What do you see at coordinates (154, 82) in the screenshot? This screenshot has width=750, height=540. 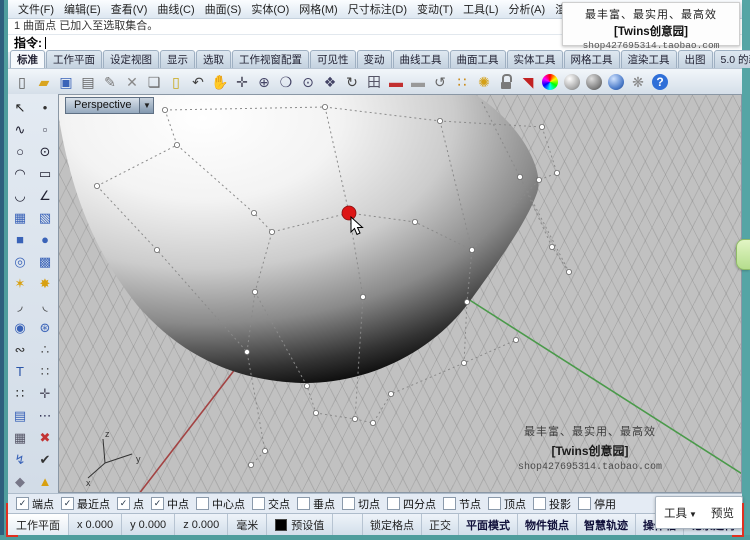 I see `copy-icon: ❏` at bounding box center [154, 82].